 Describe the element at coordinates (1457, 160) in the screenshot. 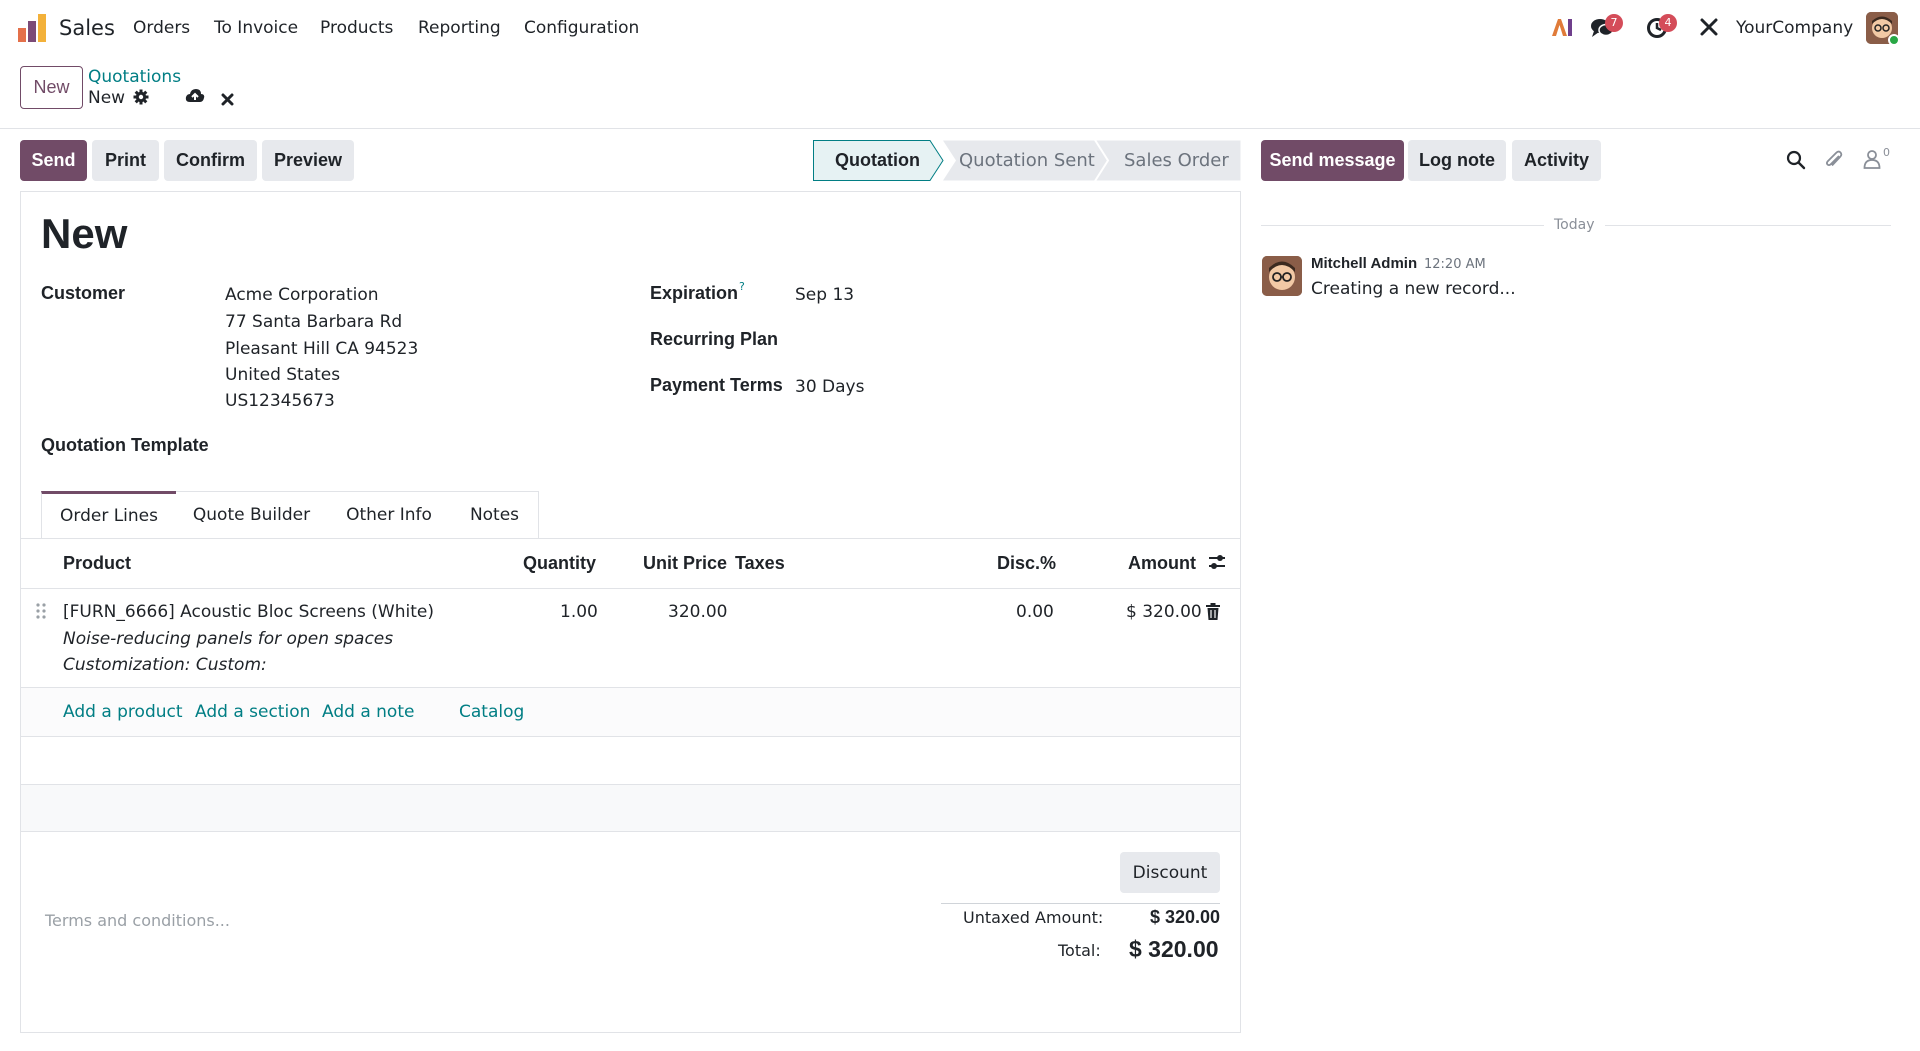

I see `log-note-button: Log note` at that location.